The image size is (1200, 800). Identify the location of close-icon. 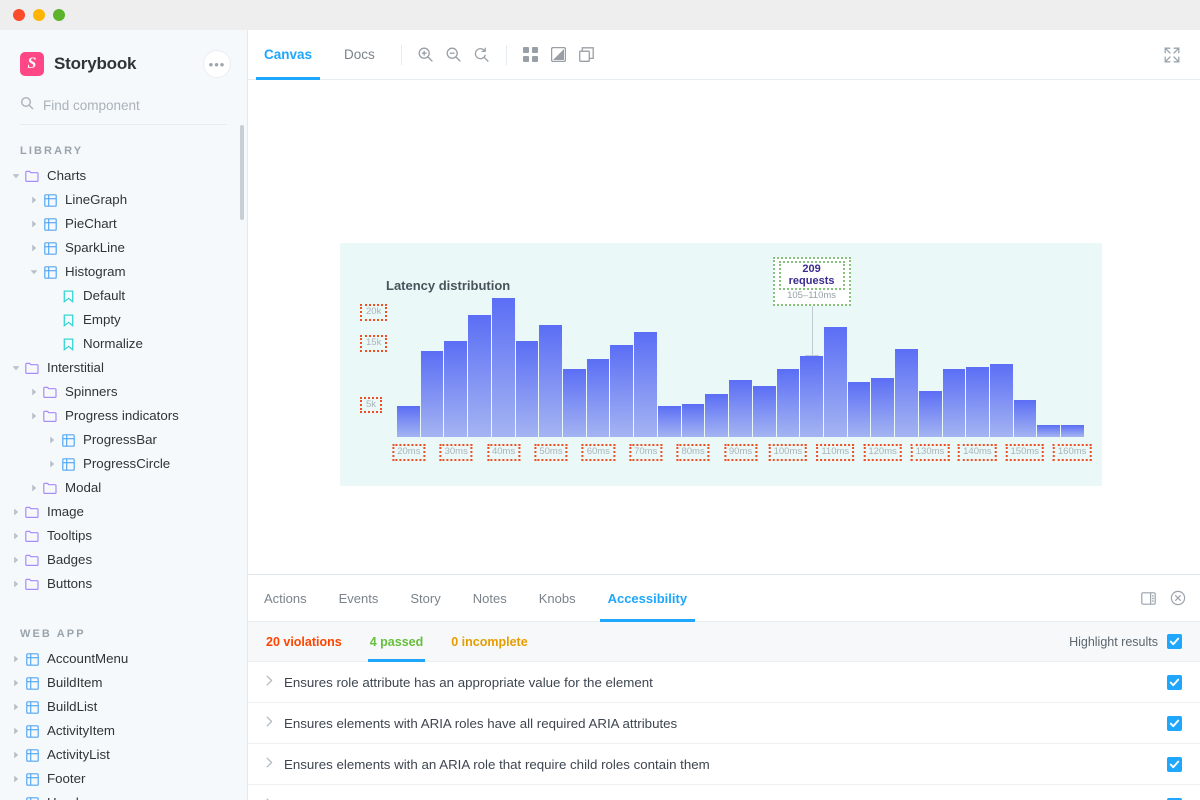
(1178, 598).